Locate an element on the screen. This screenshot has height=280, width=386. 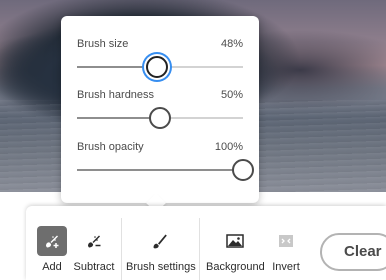
invert-icon-wrap is located at coordinates (286, 241).